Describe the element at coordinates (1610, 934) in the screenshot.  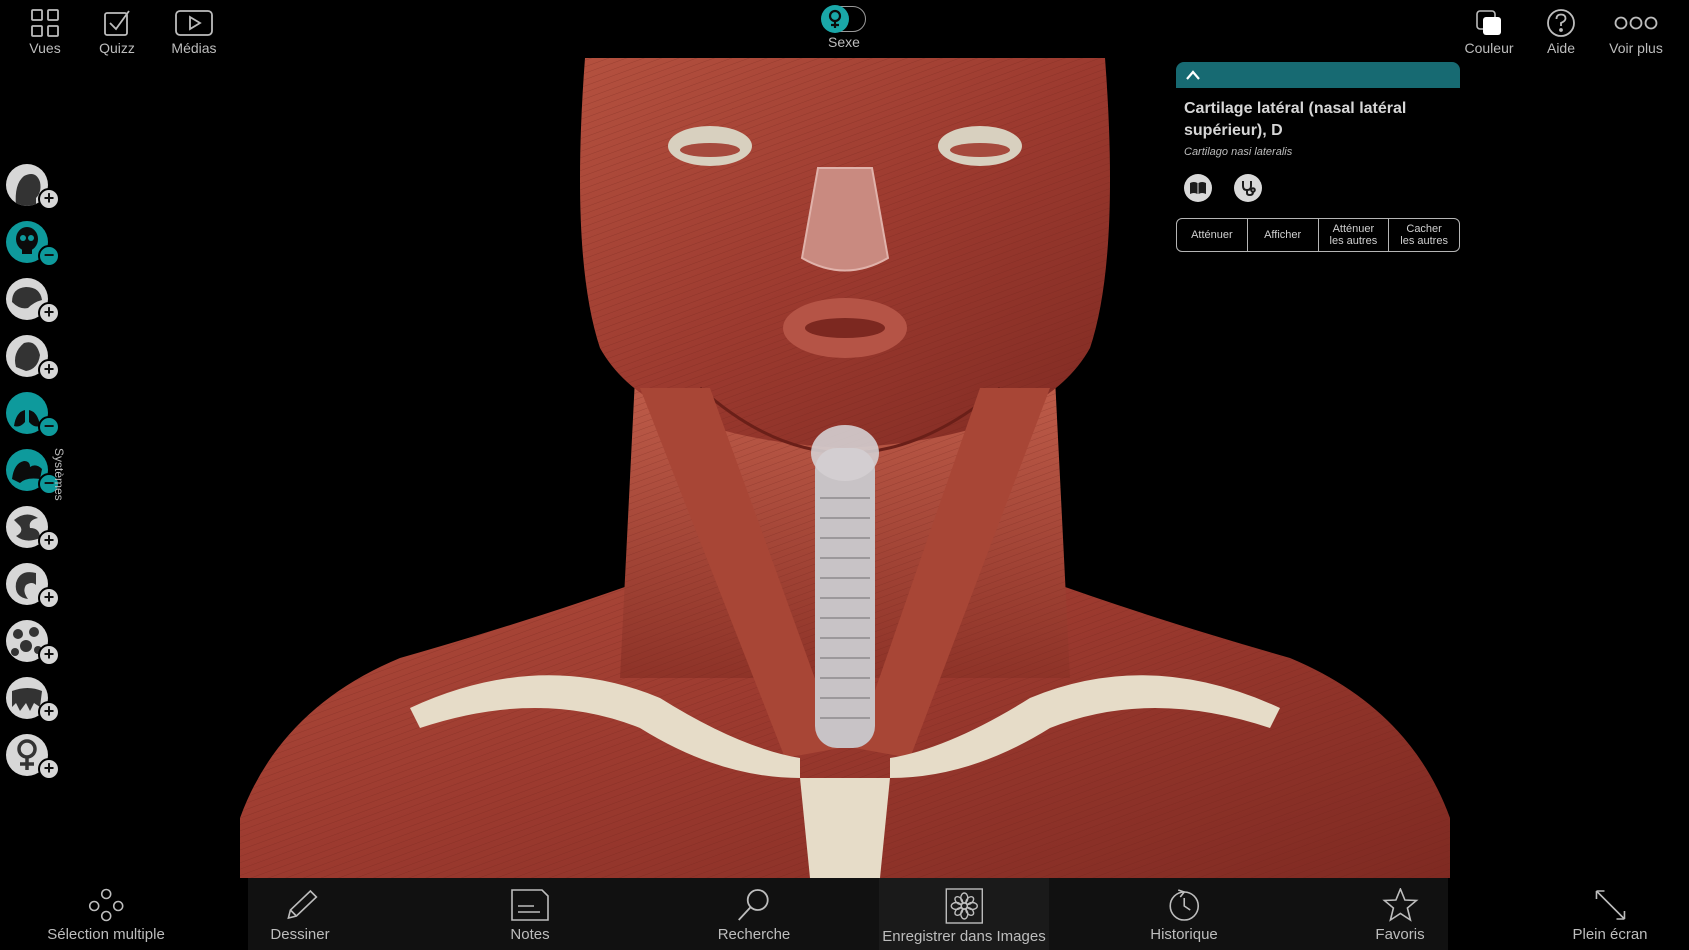
I see `fullscreen-label: Plein écran` at that location.